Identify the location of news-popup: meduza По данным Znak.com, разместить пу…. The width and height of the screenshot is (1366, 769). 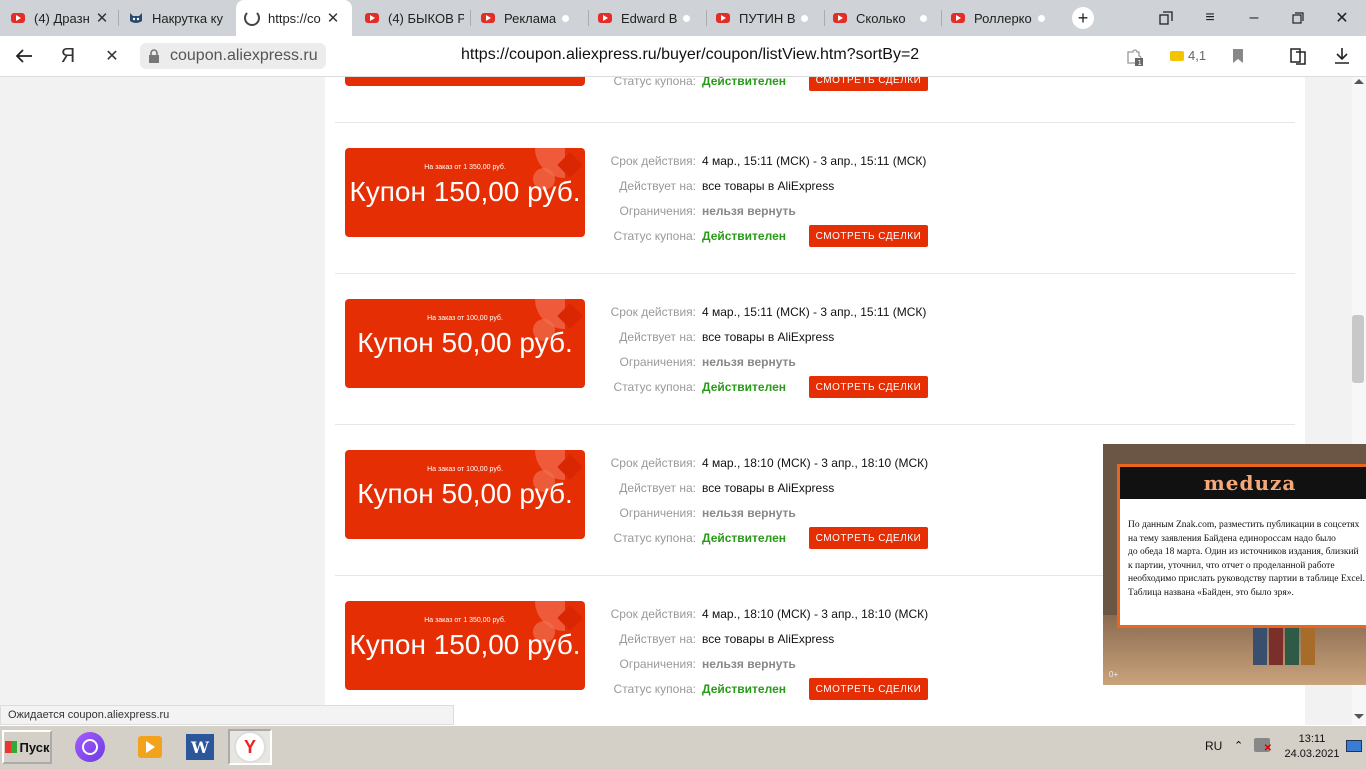
(1234, 564).